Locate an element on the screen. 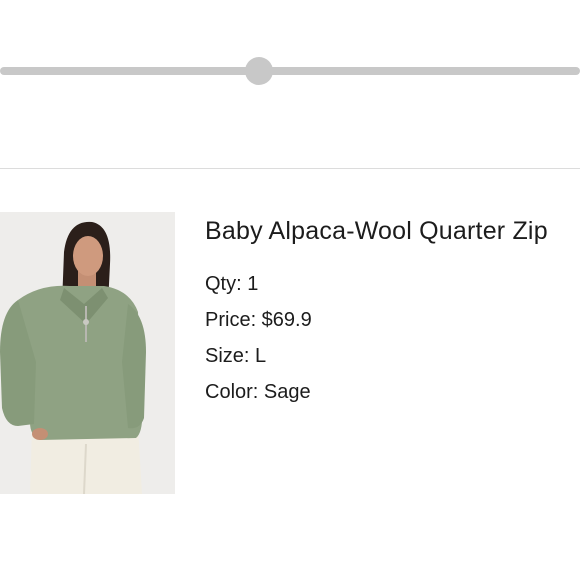 The height and width of the screenshot is (580, 580). slider-thumb is located at coordinates (258, 71).